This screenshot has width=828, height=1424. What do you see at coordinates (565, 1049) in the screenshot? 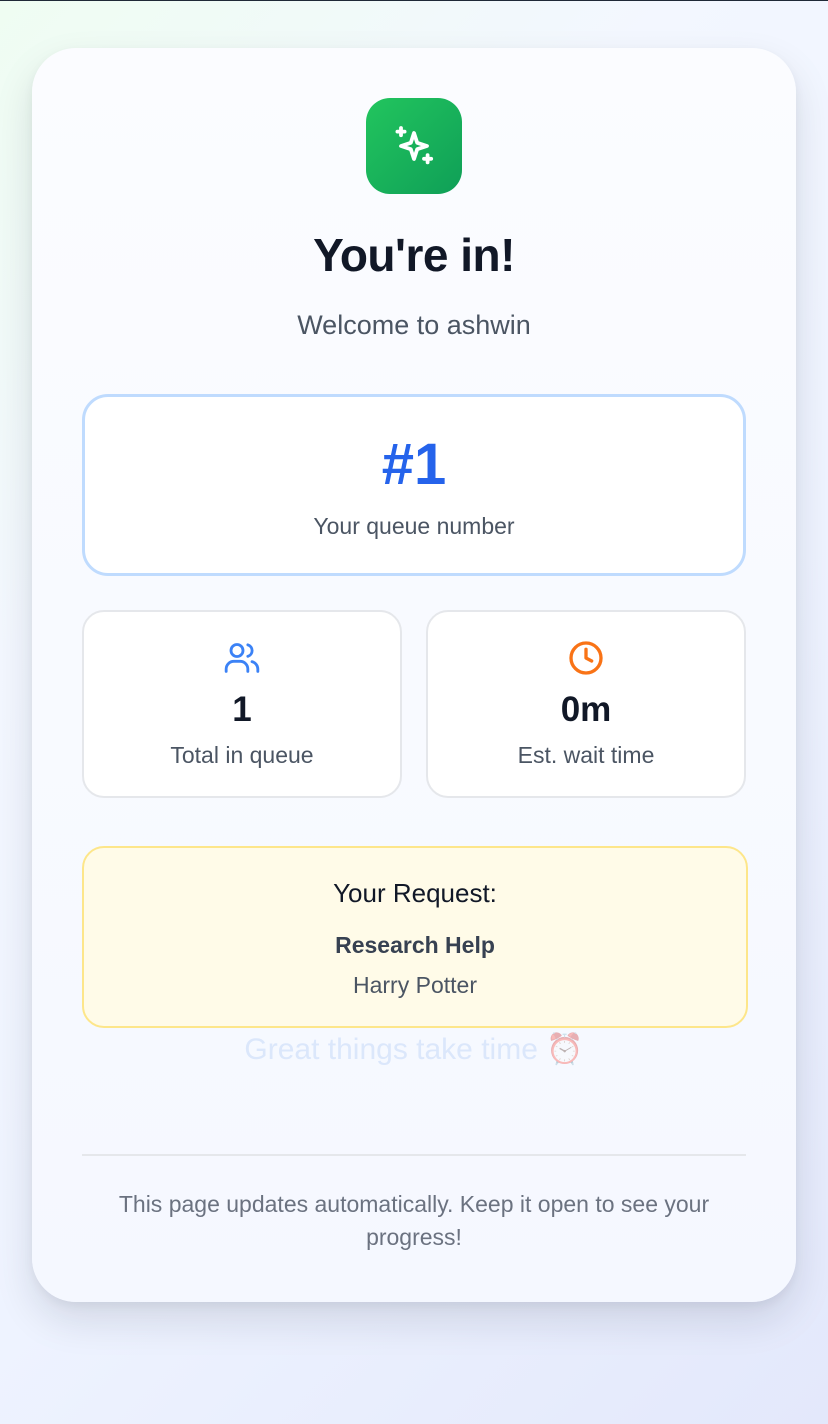
I see `alarm-clock-icon: ⏰` at bounding box center [565, 1049].